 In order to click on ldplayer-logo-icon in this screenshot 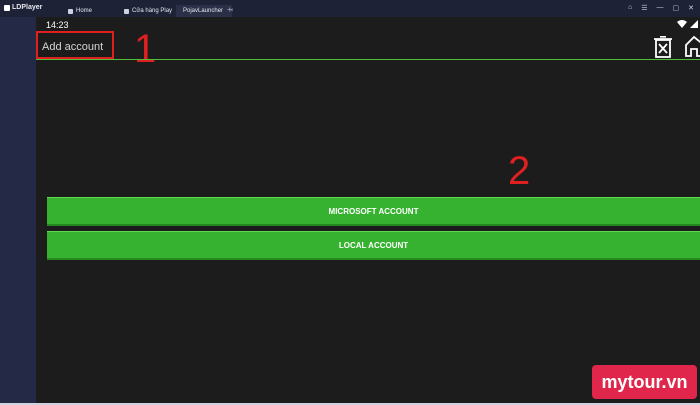, I will do `click(7, 7)`.